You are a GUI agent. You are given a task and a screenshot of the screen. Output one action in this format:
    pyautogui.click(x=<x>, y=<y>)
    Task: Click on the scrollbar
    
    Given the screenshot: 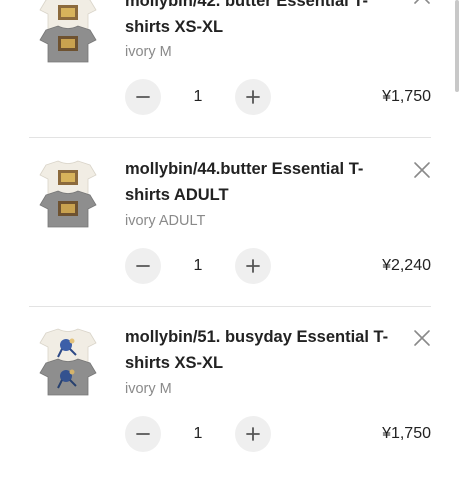 What is the action you would take?
    pyautogui.click(x=457, y=46)
    